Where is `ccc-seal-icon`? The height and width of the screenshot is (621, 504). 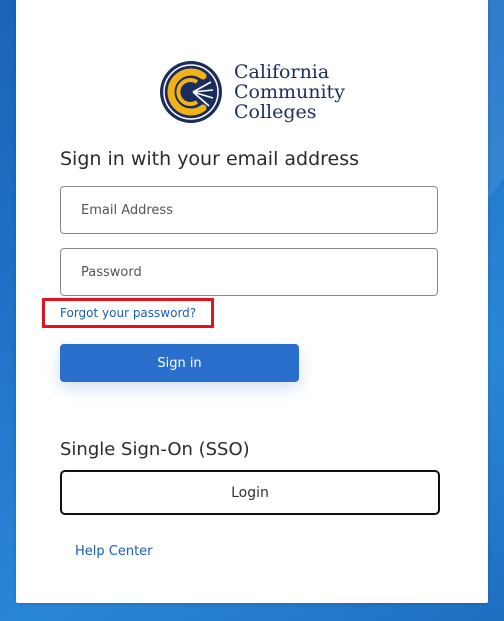
ccc-seal-icon is located at coordinates (191, 92).